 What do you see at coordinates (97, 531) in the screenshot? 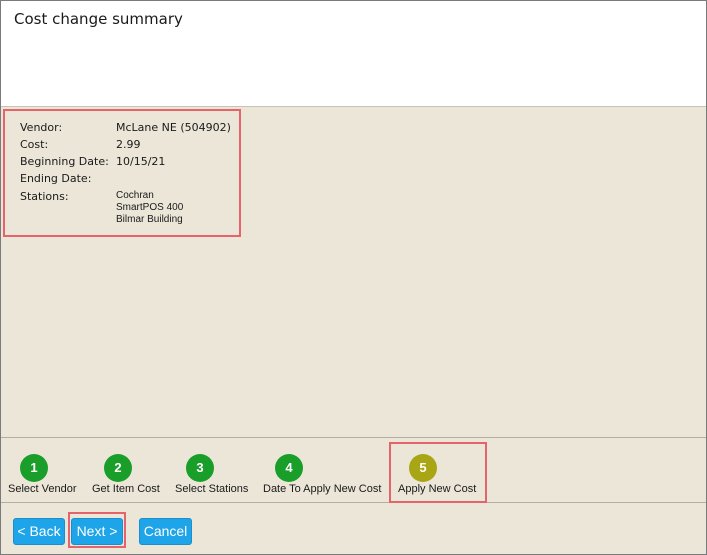
I see `next-button: Next >` at bounding box center [97, 531].